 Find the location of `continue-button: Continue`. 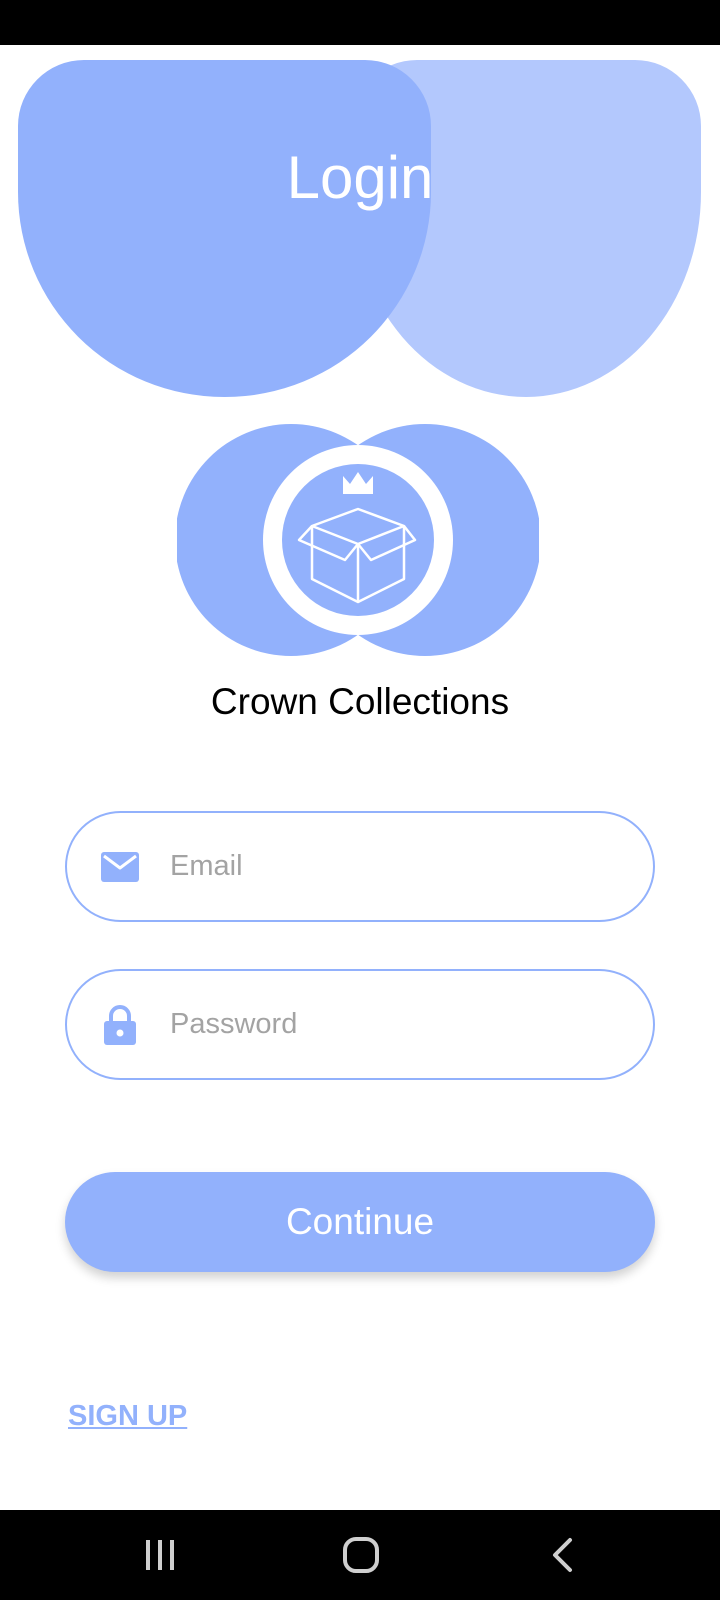

continue-button: Continue is located at coordinates (360, 1222).